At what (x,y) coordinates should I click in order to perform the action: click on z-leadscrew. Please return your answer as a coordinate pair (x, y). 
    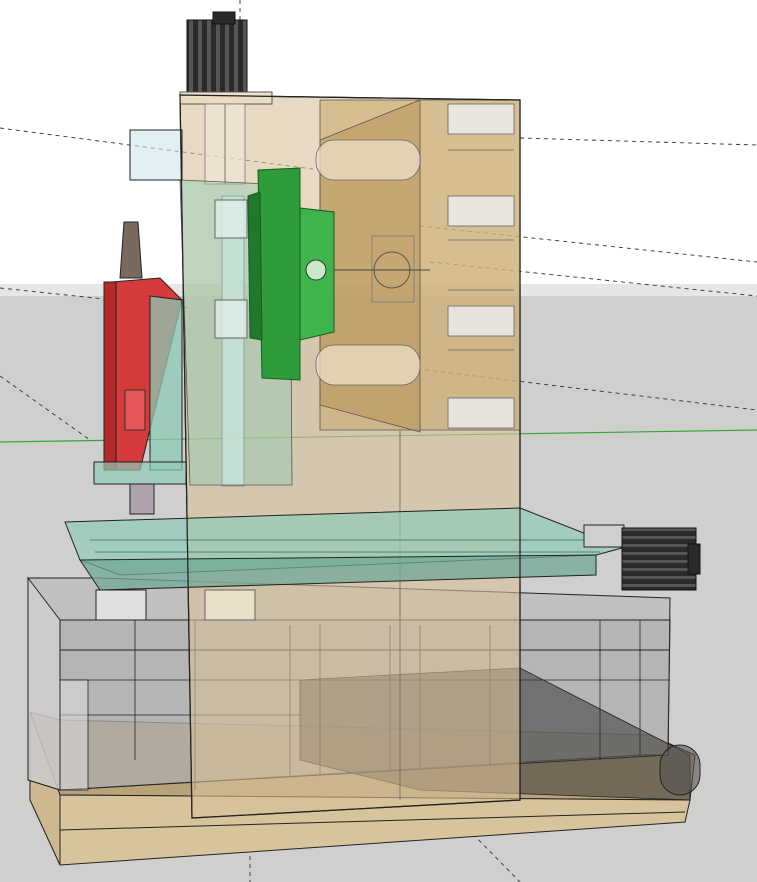
    Looking at the image, I should click on (225, 144).